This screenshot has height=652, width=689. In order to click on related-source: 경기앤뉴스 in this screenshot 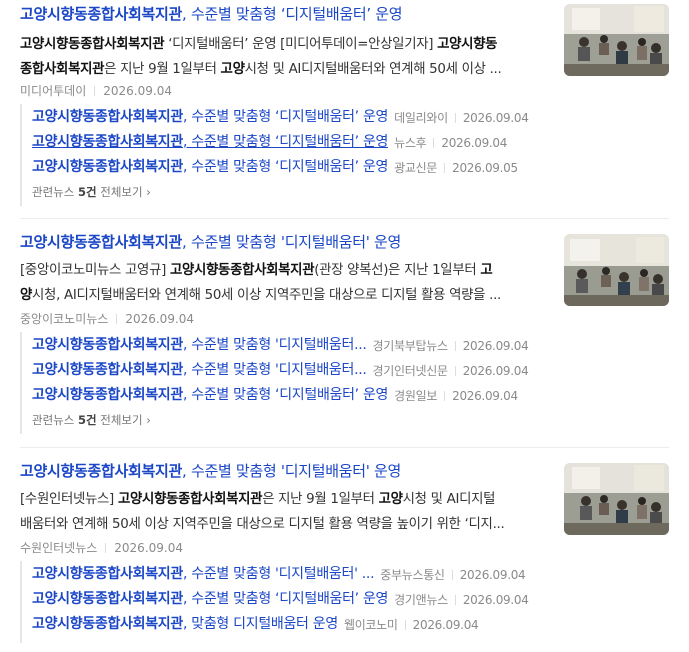, I will do `click(421, 600)`.